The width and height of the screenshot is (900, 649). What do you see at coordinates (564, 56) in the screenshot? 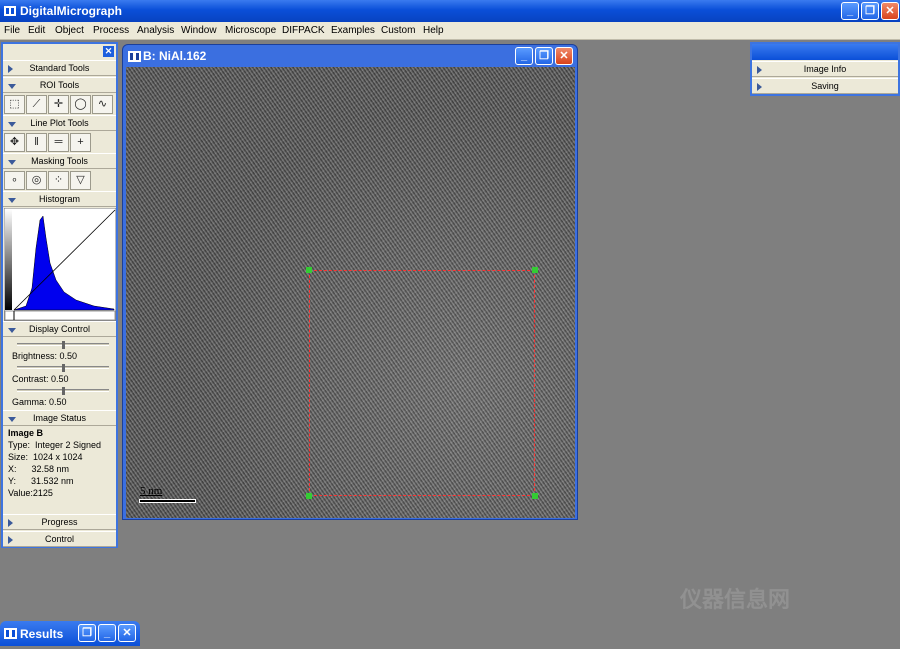
I see `image-close-button: ✕` at bounding box center [564, 56].